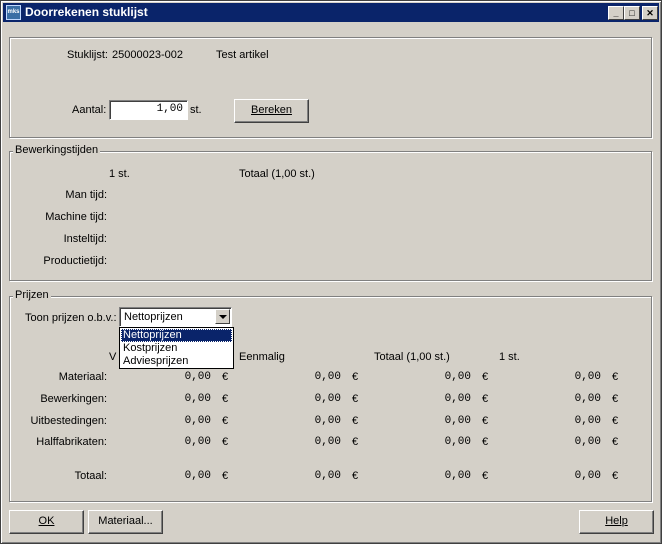 The width and height of the screenshot is (662, 544). Describe the element at coordinates (86, 12) in the screenshot. I see `window-title: Doorrekenen stuklijst` at that location.